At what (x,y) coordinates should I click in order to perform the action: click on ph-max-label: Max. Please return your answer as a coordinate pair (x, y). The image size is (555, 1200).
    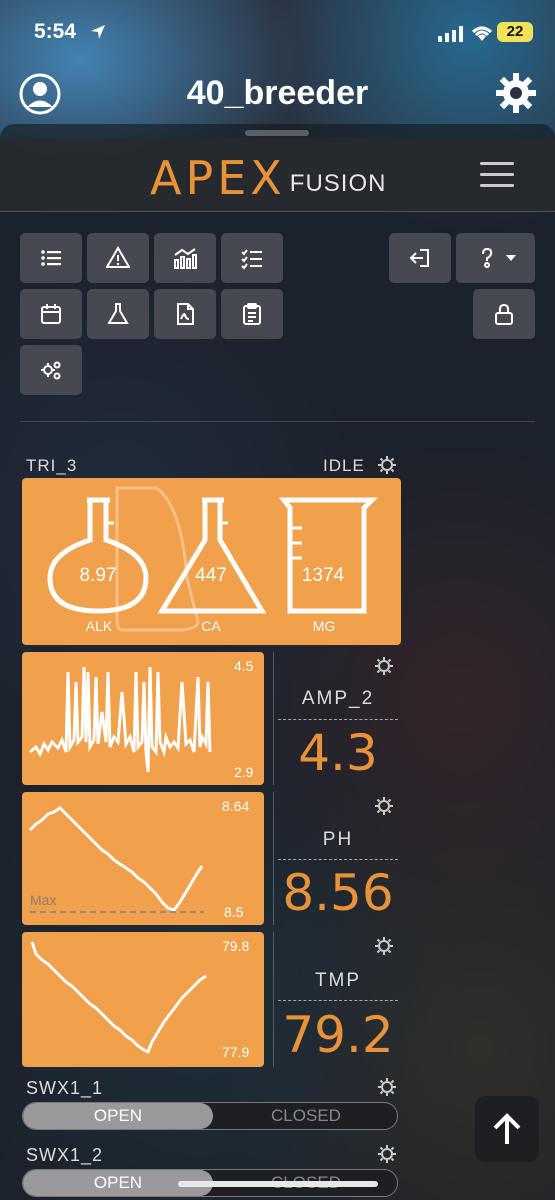
    Looking at the image, I should click on (43, 900).